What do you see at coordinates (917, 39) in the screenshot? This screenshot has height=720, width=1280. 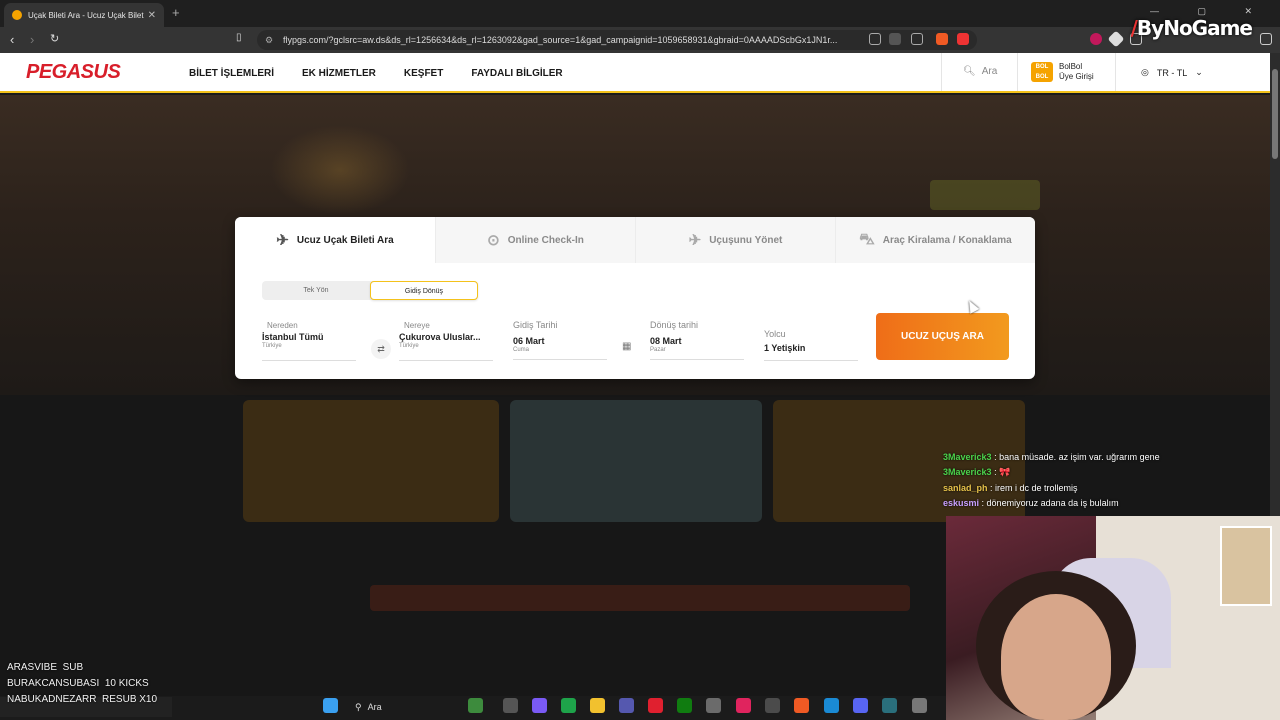 I see `share-icon` at bounding box center [917, 39].